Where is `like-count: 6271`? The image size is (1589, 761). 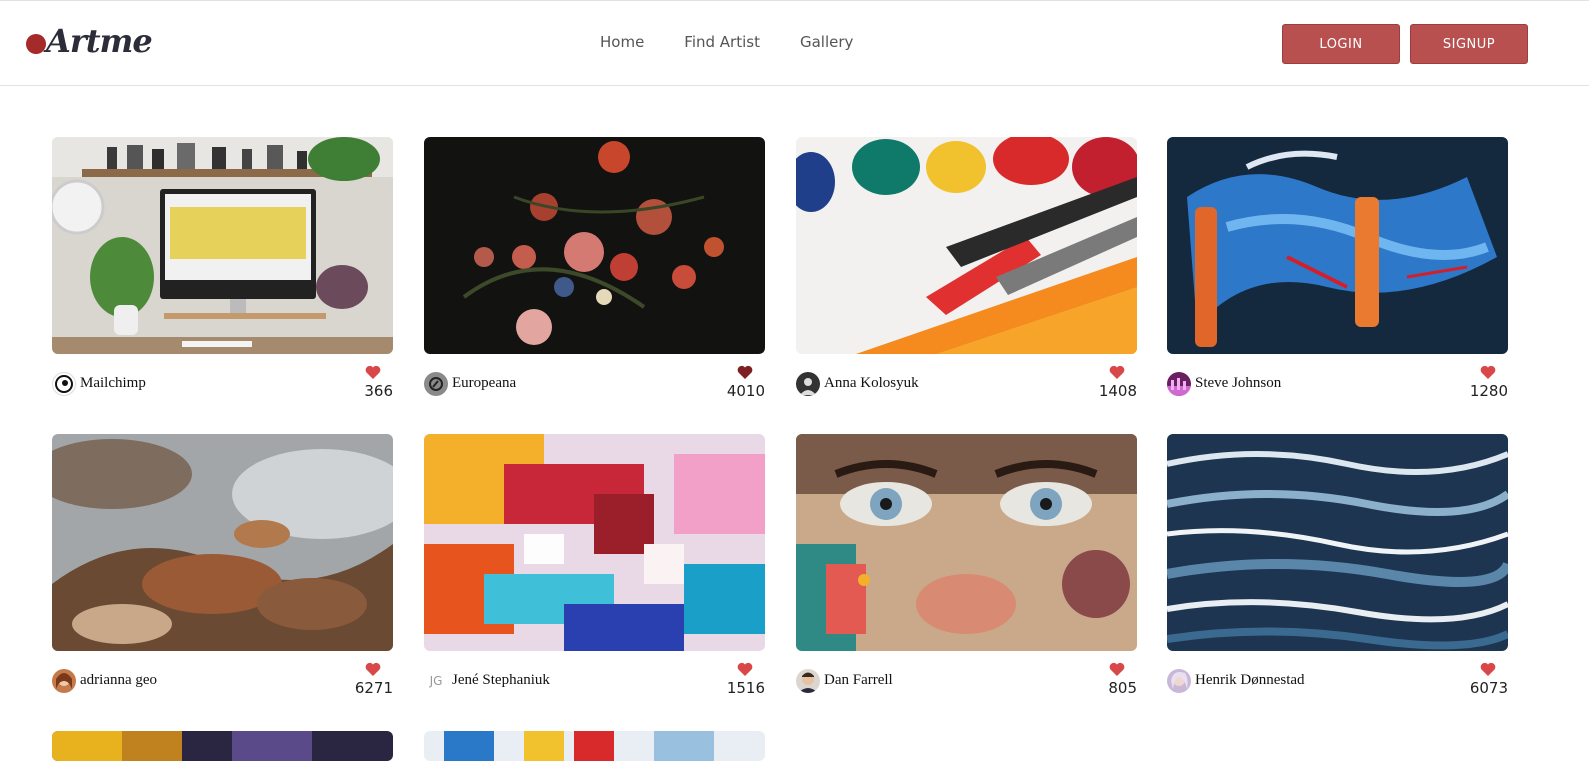
like-count: 6271 is located at coordinates (373, 688).